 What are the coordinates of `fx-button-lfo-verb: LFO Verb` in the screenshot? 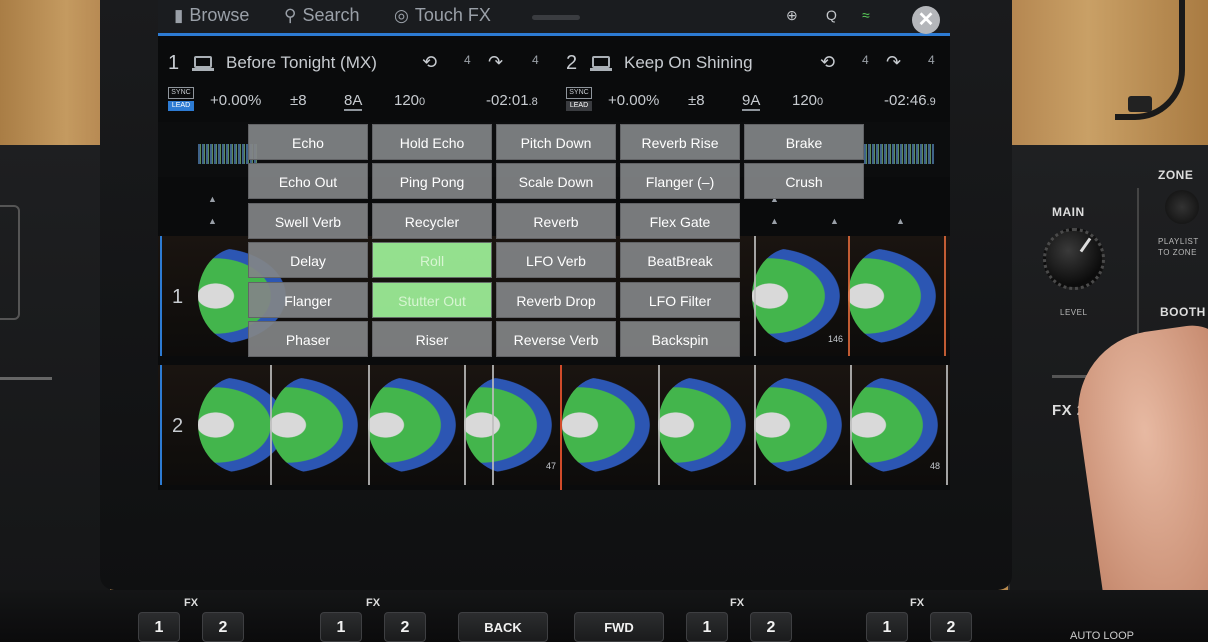 It's located at (556, 260).